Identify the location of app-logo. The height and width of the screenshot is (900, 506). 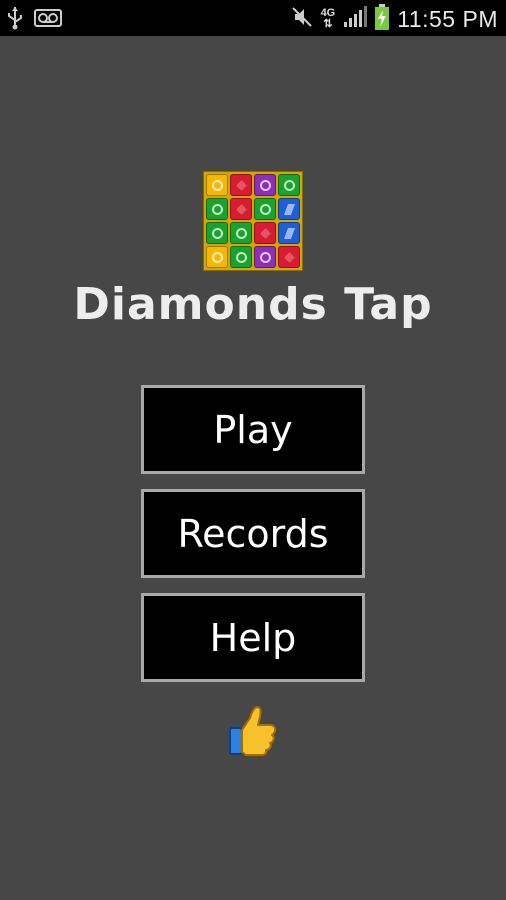
(253, 221).